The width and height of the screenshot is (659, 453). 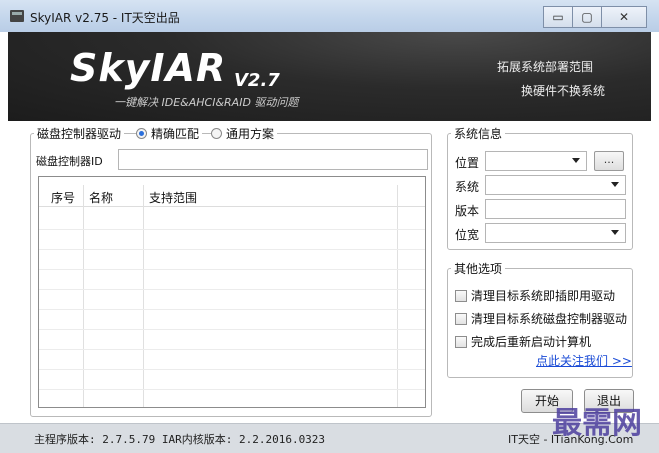 What do you see at coordinates (544, 67) in the screenshot?
I see `banner-slogan-1: 拓展系统部署范围` at bounding box center [544, 67].